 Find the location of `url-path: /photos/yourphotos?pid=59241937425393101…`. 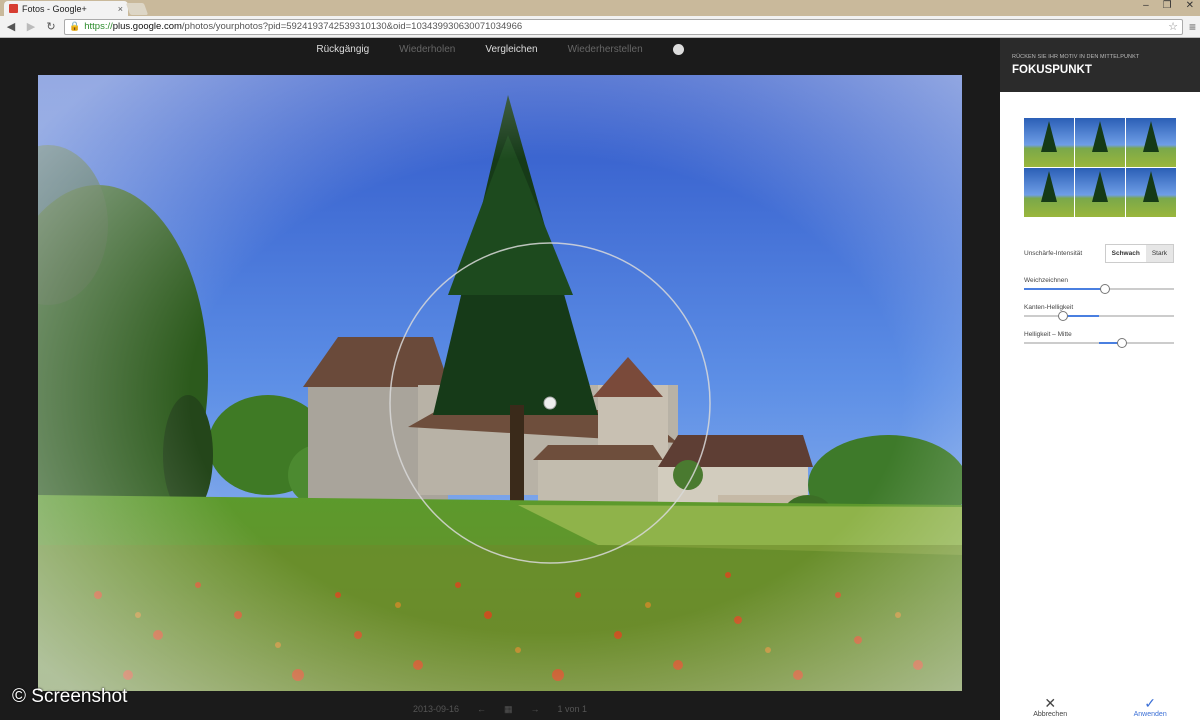

url-path: /photos/yourphotos?pid=59241937425393101… is located at coordinates (352, 26).